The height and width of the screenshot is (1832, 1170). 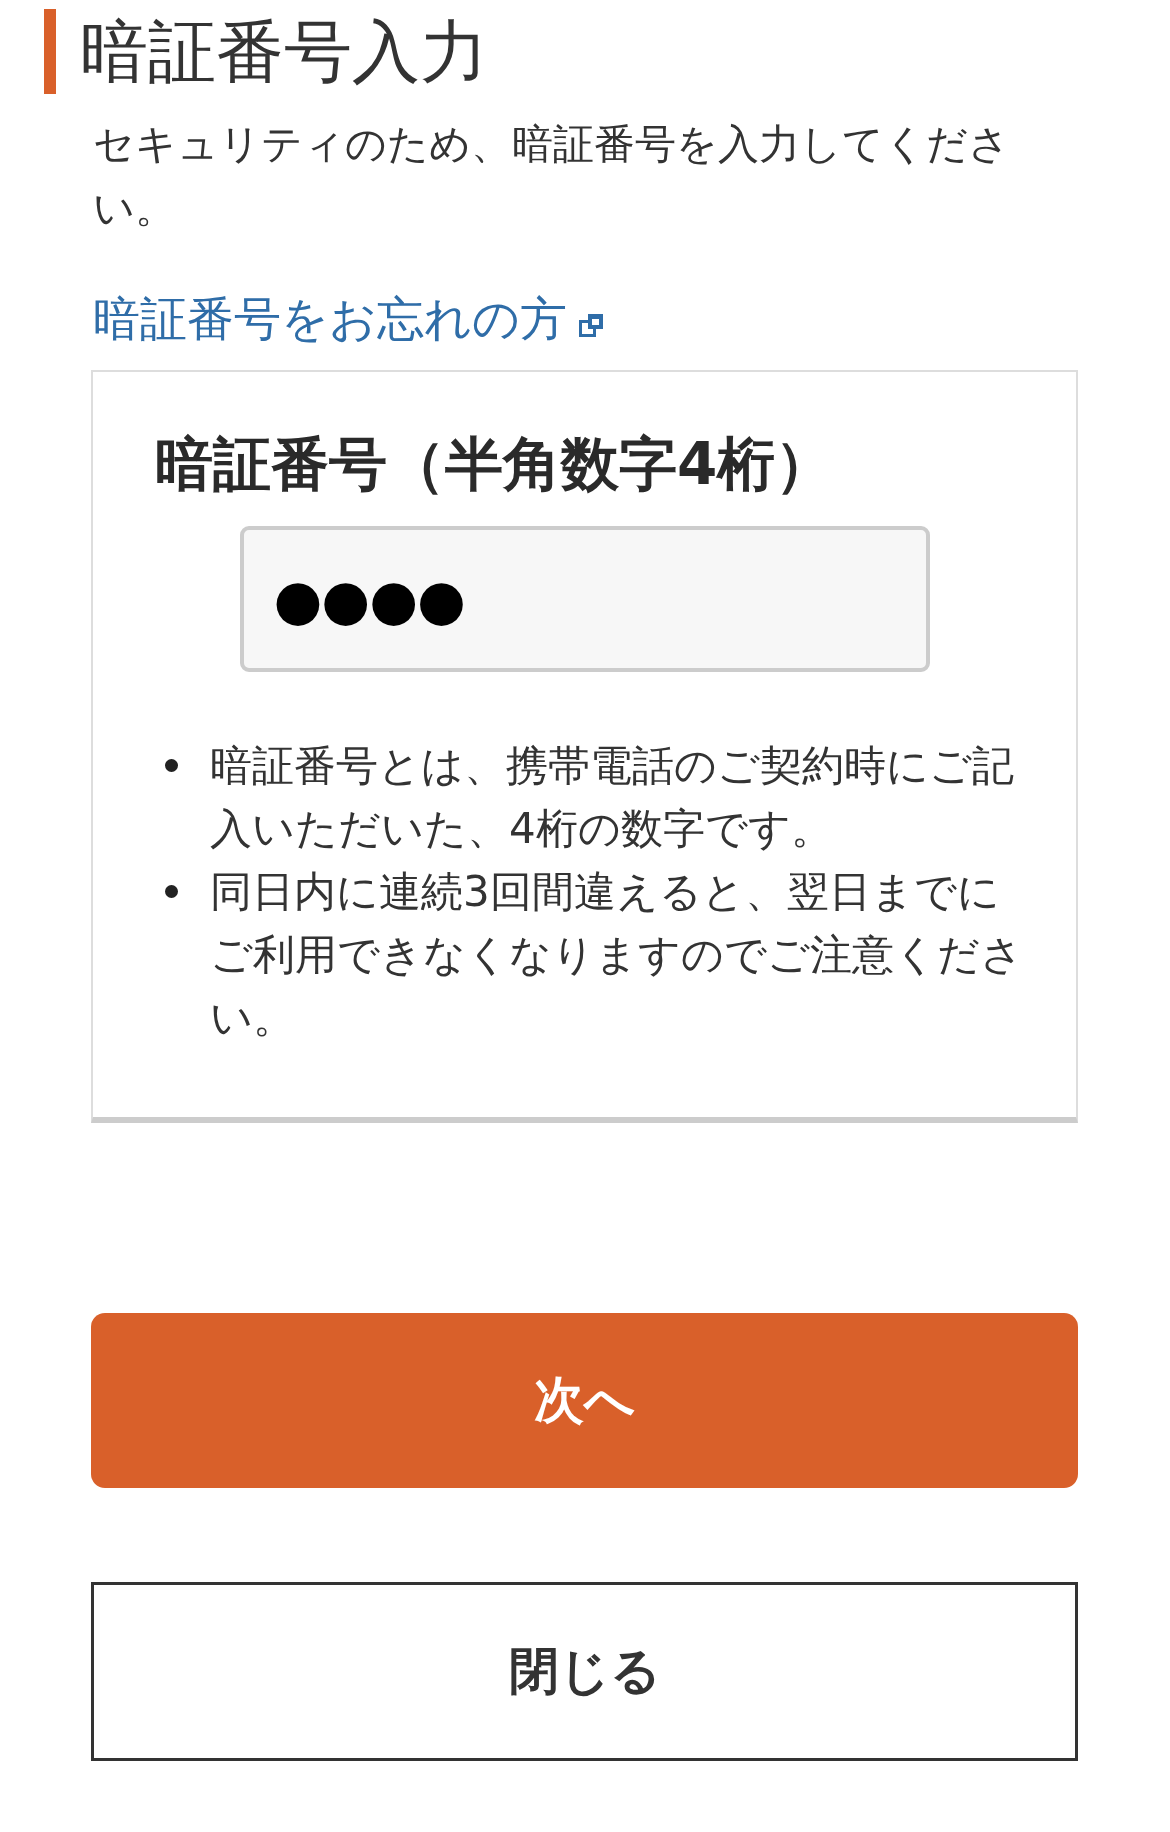 I want to click on pin-input: ●●●●, so click(x=584, y=599).